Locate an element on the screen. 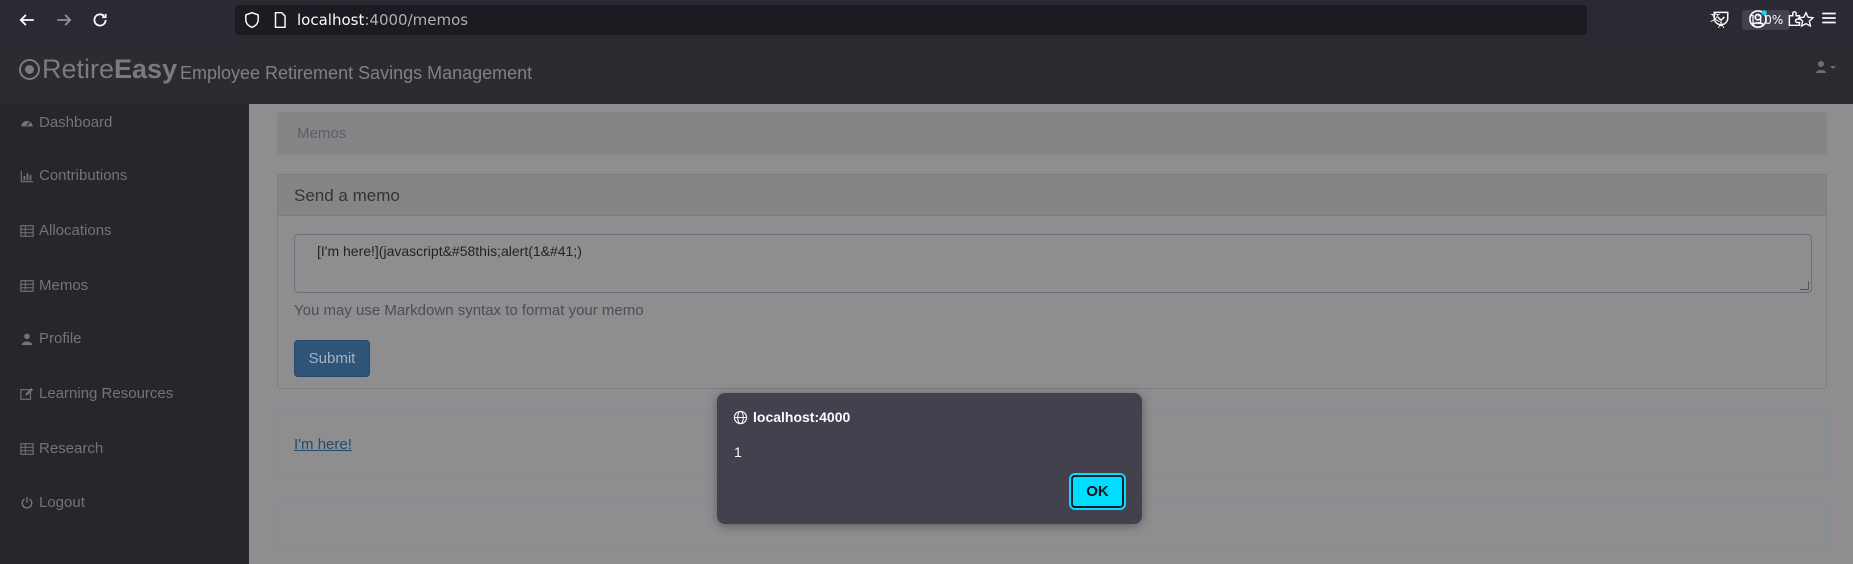  header-tagline: Employee Retirement Savings Management is located at coordinates (356, 73).